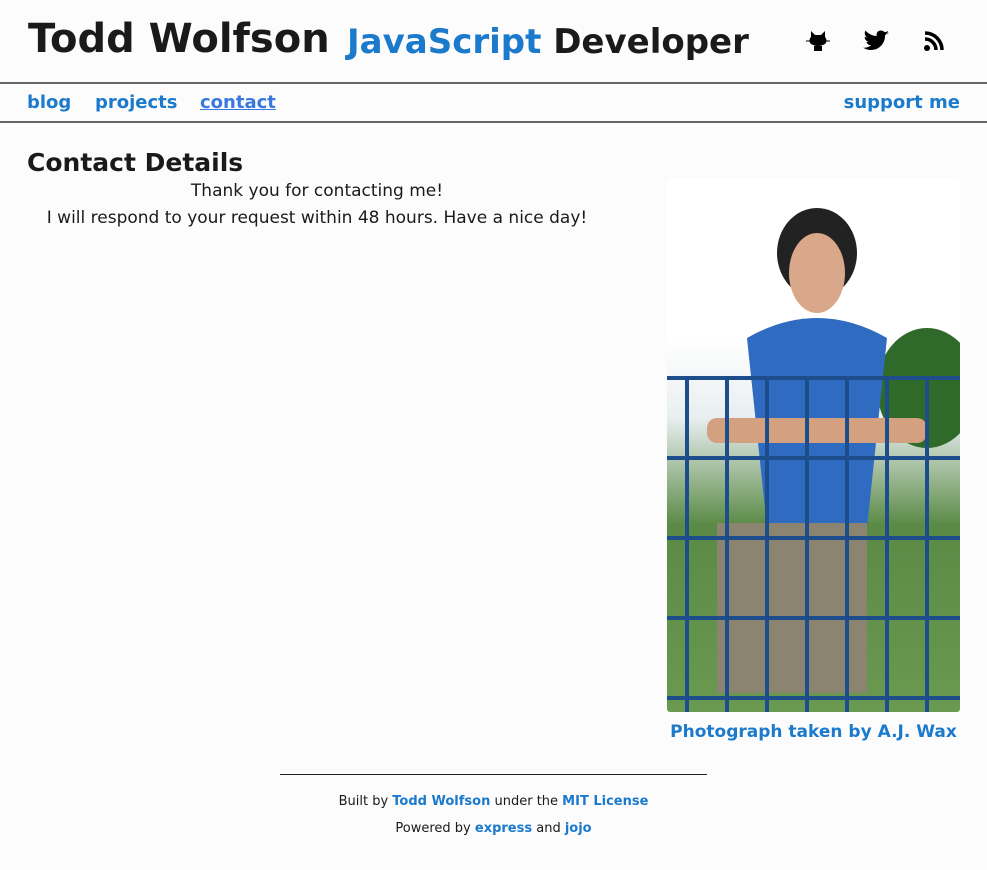 Image resolution: width=987 pixels, height=870 pixels. I want to click on built-by-text: Built by, so click(363, 801).